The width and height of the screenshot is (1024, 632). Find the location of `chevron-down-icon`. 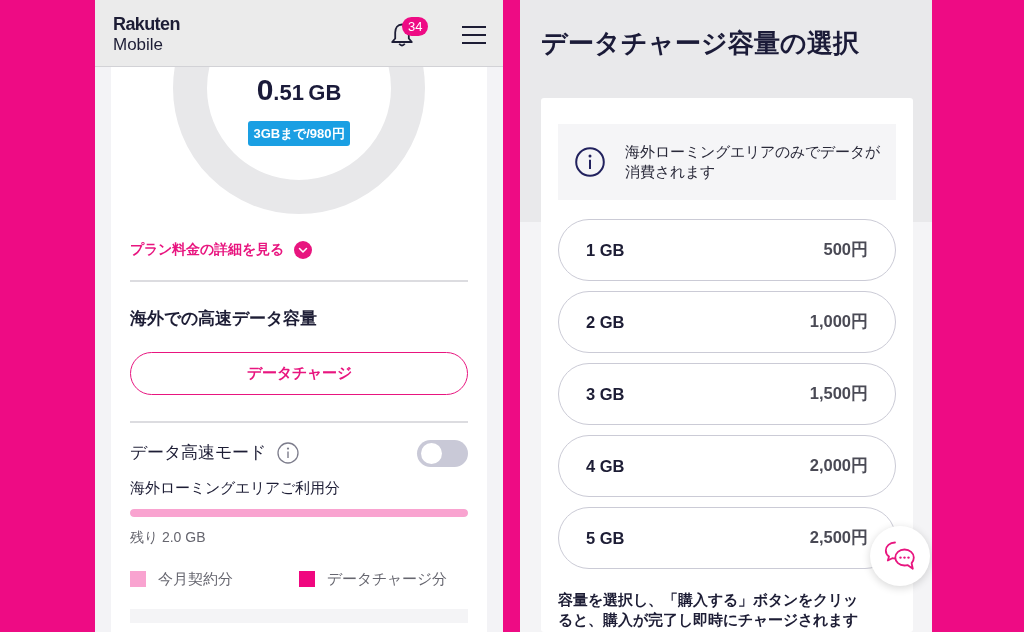

chevron-down-icon is located at coordinates (303, 250).